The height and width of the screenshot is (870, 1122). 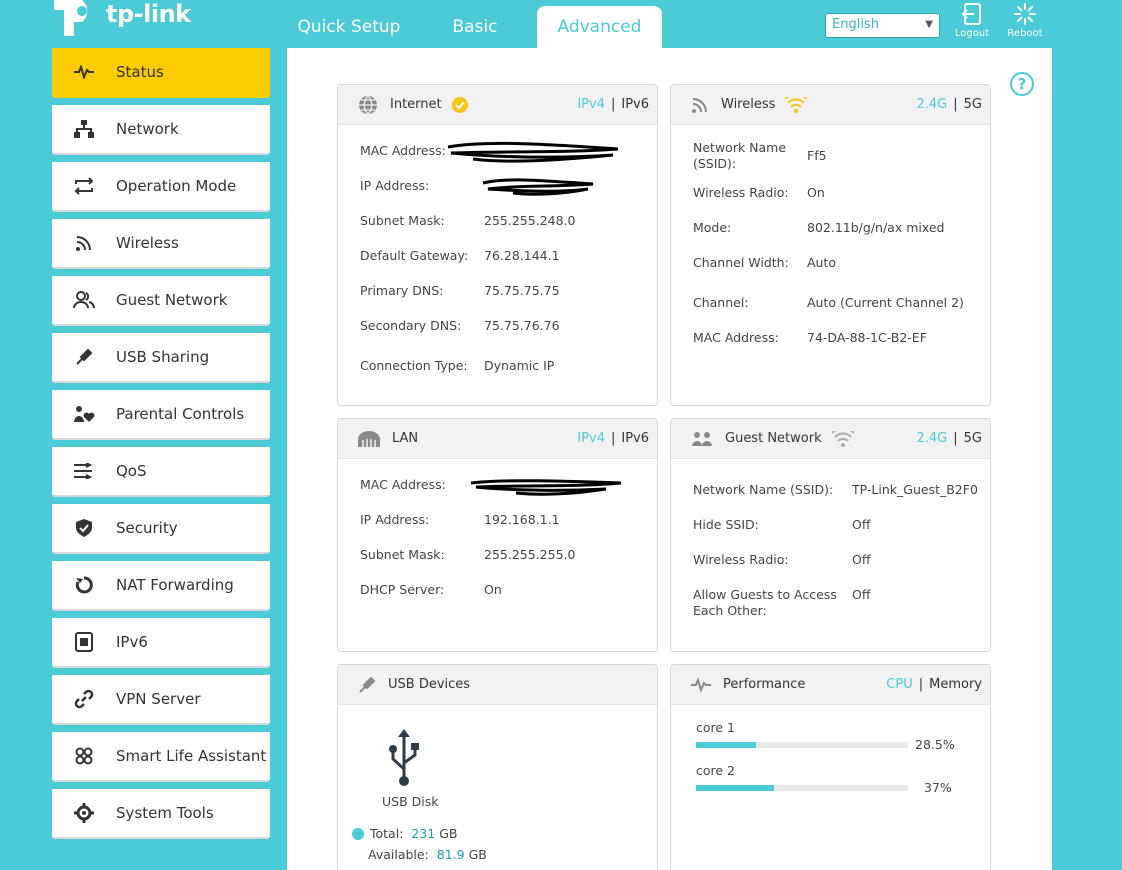 I want to click on internet-gateway-label: Default Gateway:, so click(x=414, y=255).